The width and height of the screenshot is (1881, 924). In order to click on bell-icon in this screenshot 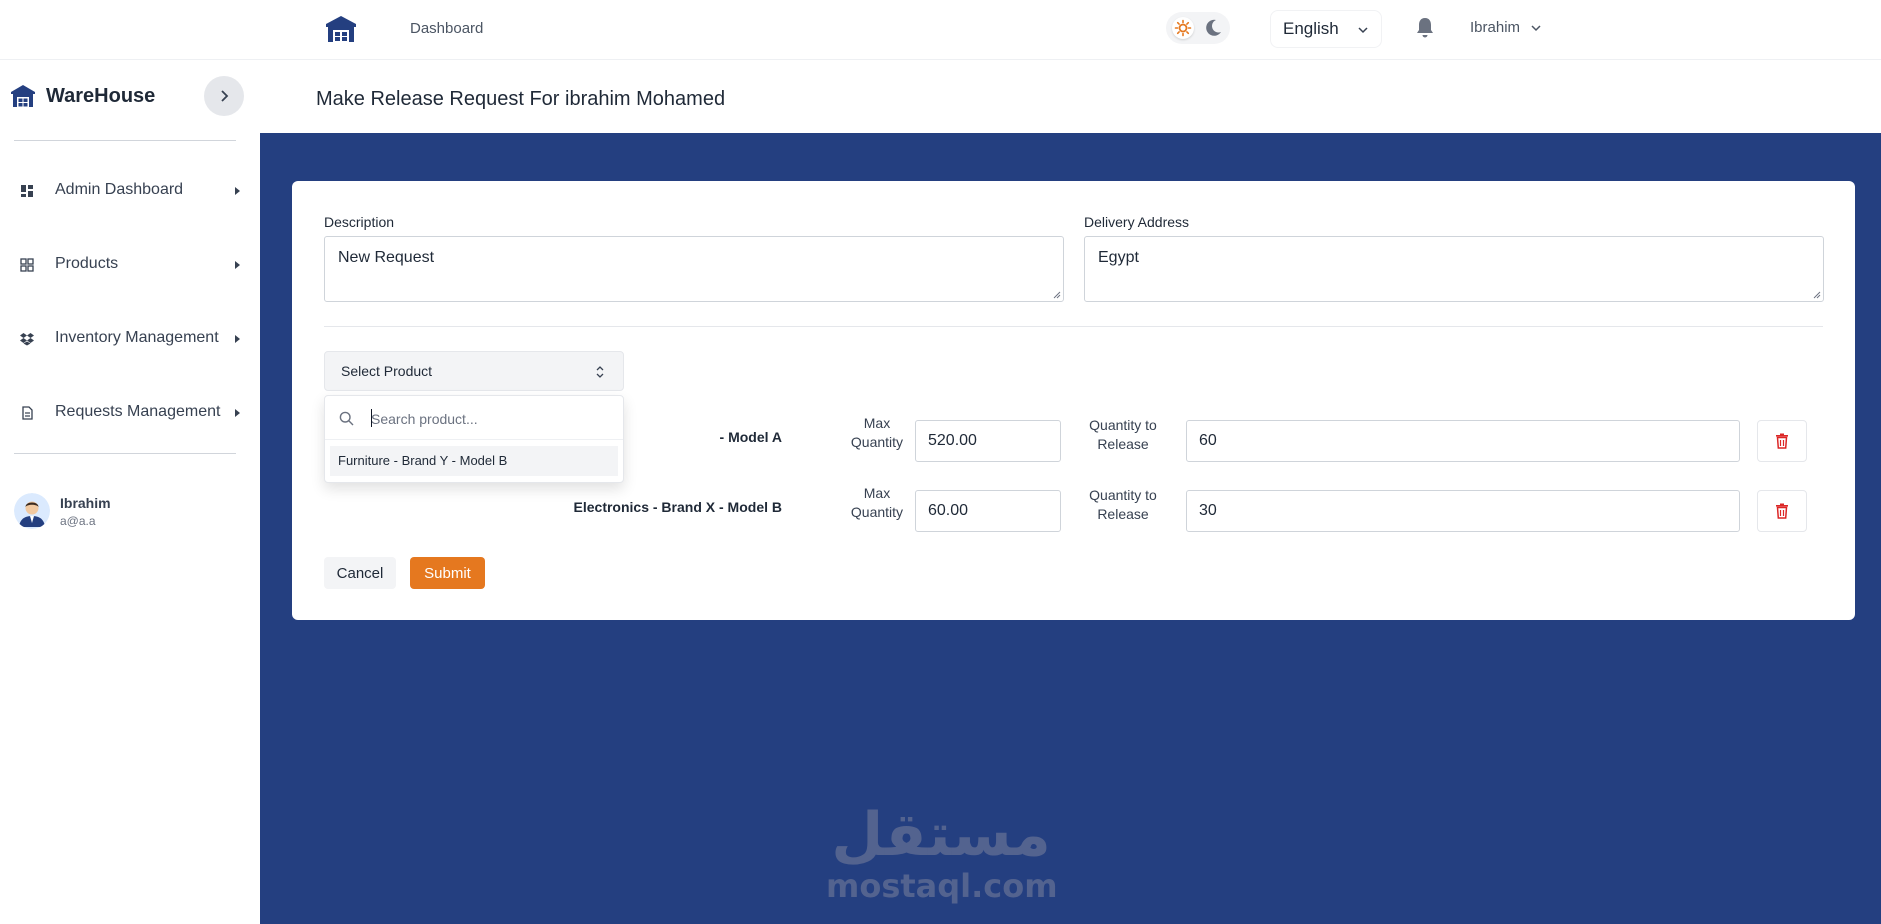, I will do `click(1425, 28)`.